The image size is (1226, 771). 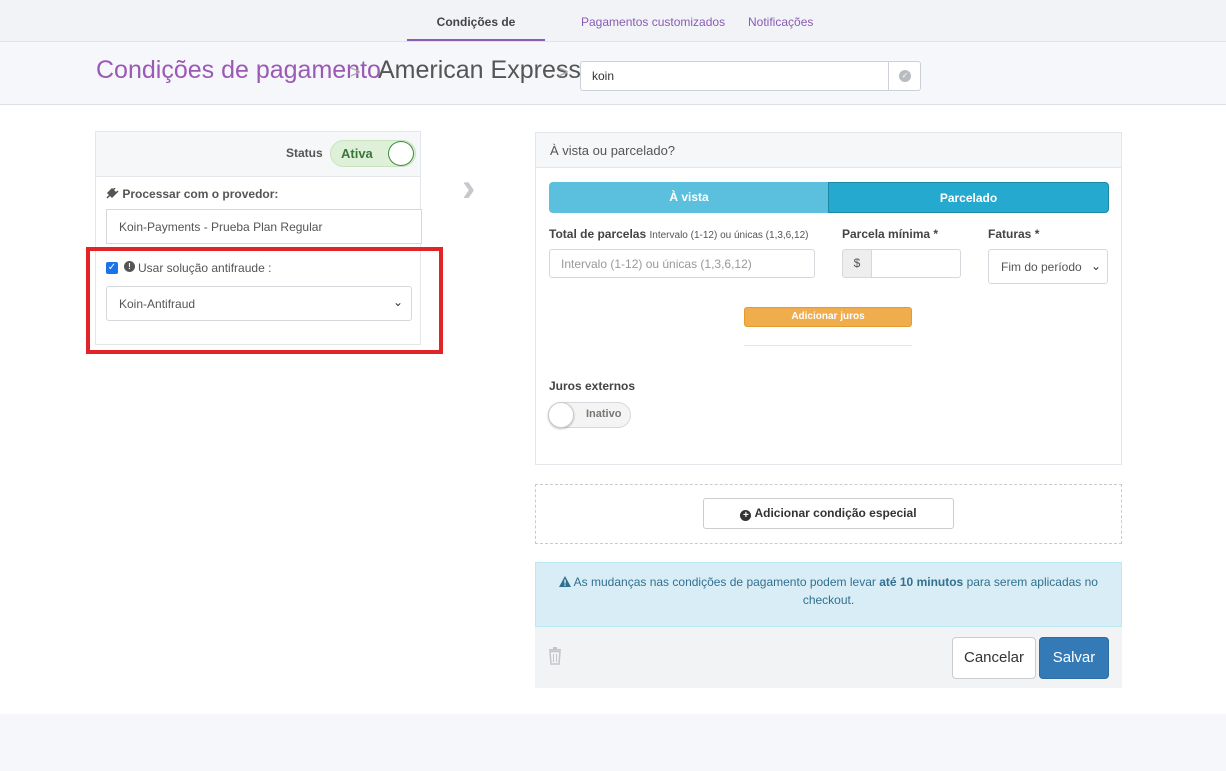 I want to click on status-label: Status, so click(x=304, y=153).